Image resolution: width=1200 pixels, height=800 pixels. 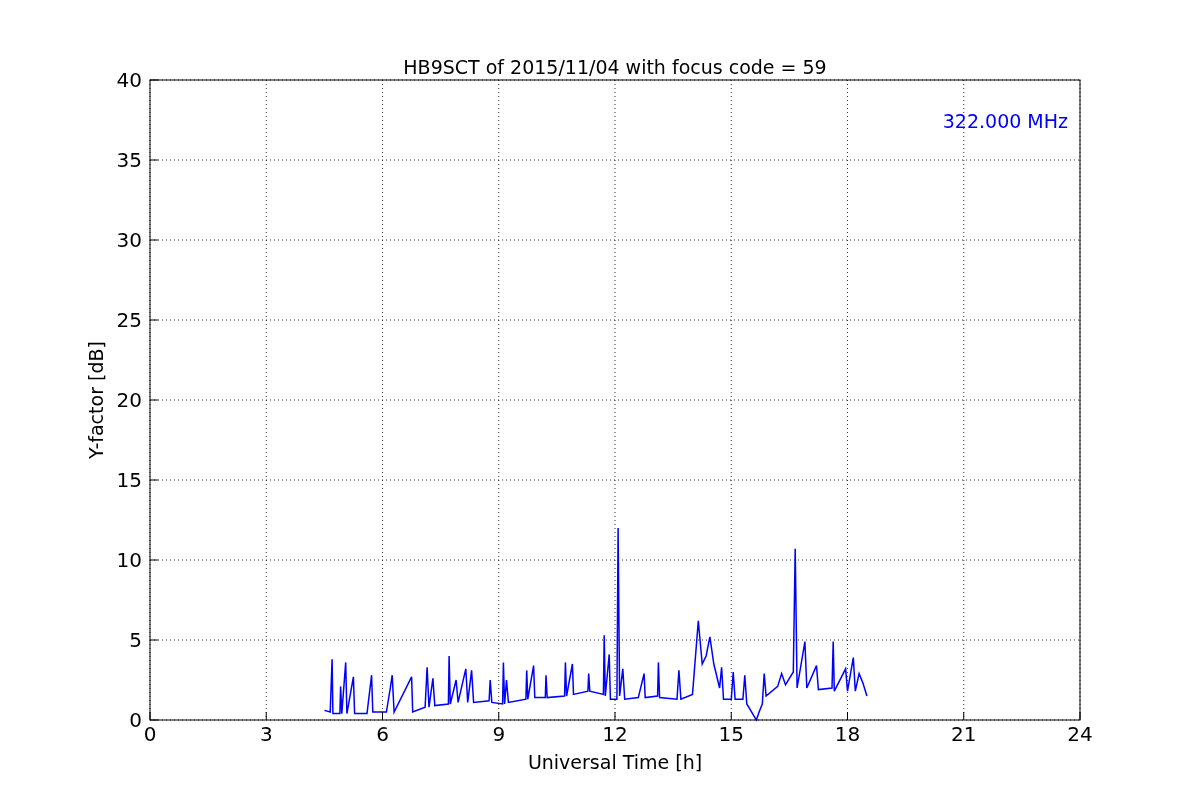 I want to click on y-tick-label: 15, so click(x=129, y=480).